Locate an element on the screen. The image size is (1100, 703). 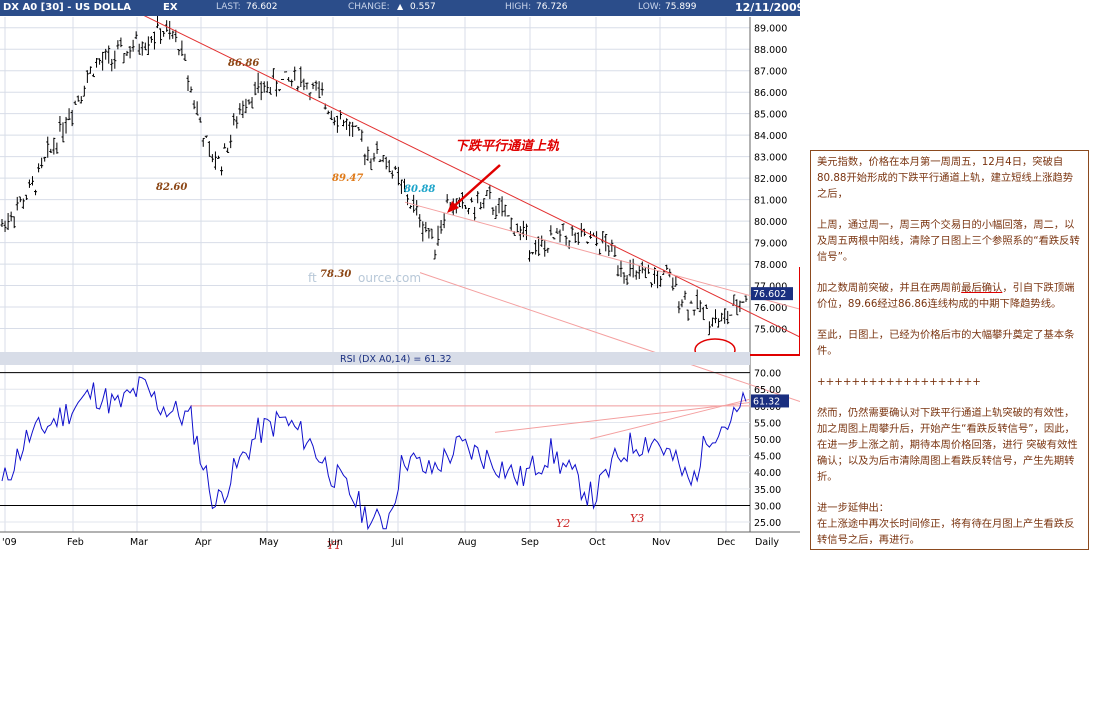
date-label: 12/11/2009 is located at coordinates (770, 7).